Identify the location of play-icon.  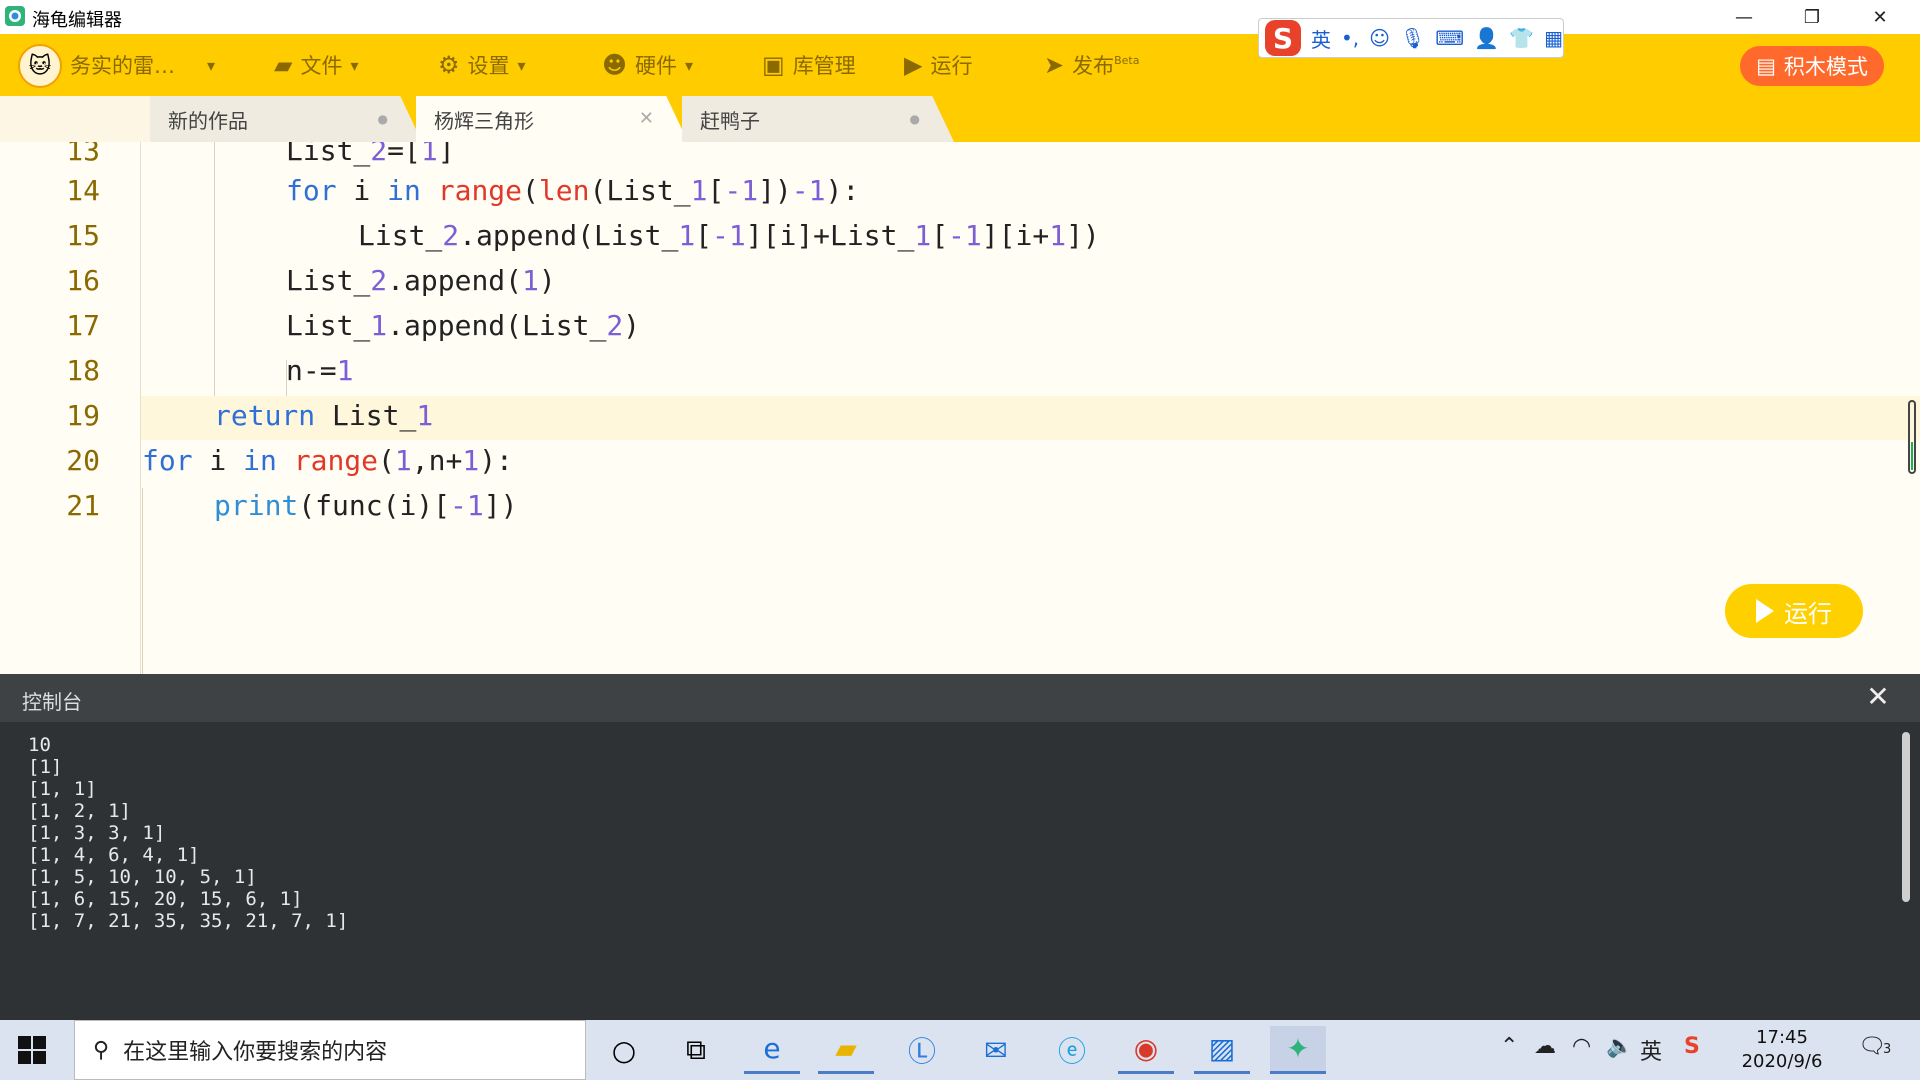
(1765, 611).